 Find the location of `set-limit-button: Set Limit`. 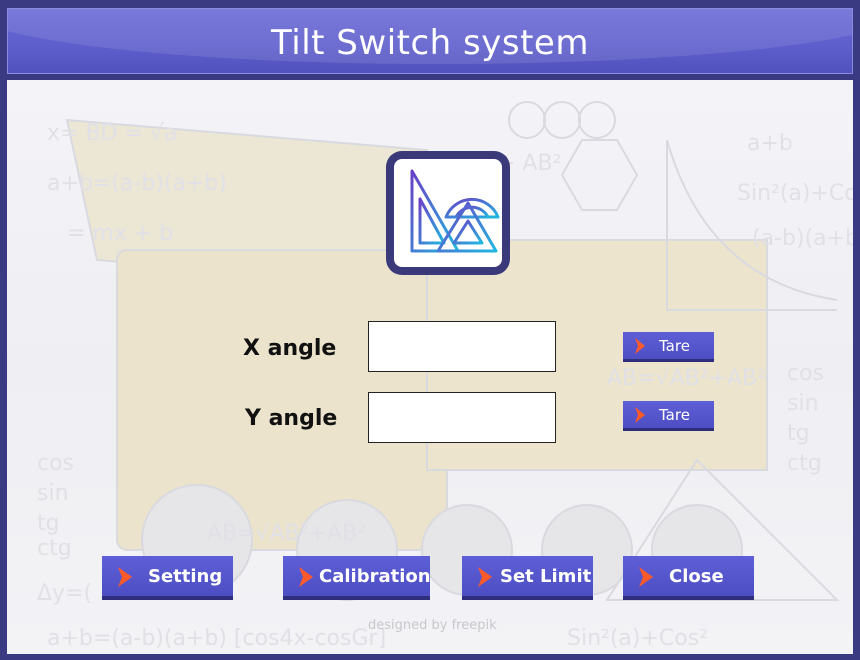

set-limit-button: Set Limit is located at coordinates (527, 578).